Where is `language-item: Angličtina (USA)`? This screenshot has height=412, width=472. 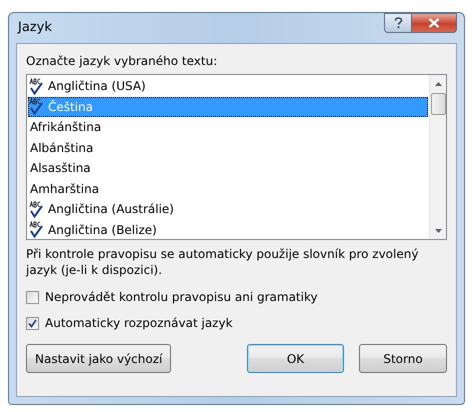 language-item: Angličtina (USA) is located at coordinates (228, 86).